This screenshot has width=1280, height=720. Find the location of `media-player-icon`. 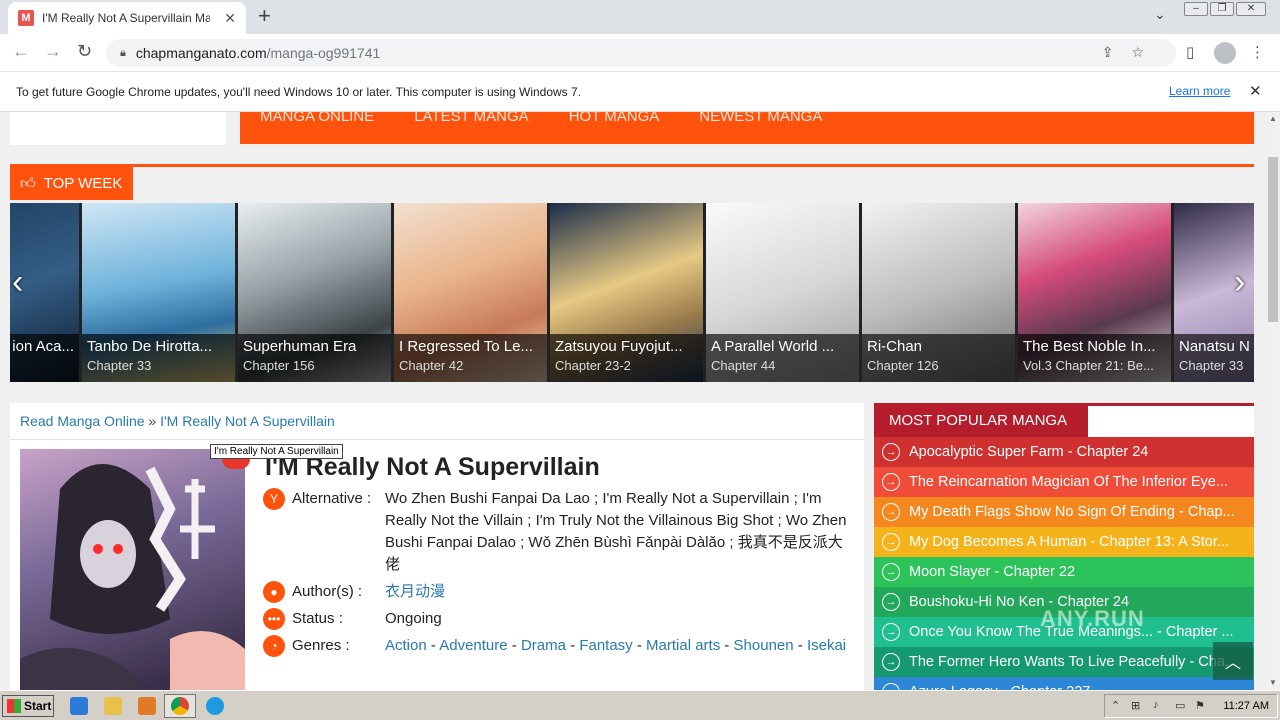

media-player-icon is located at coordinates (147, 706).